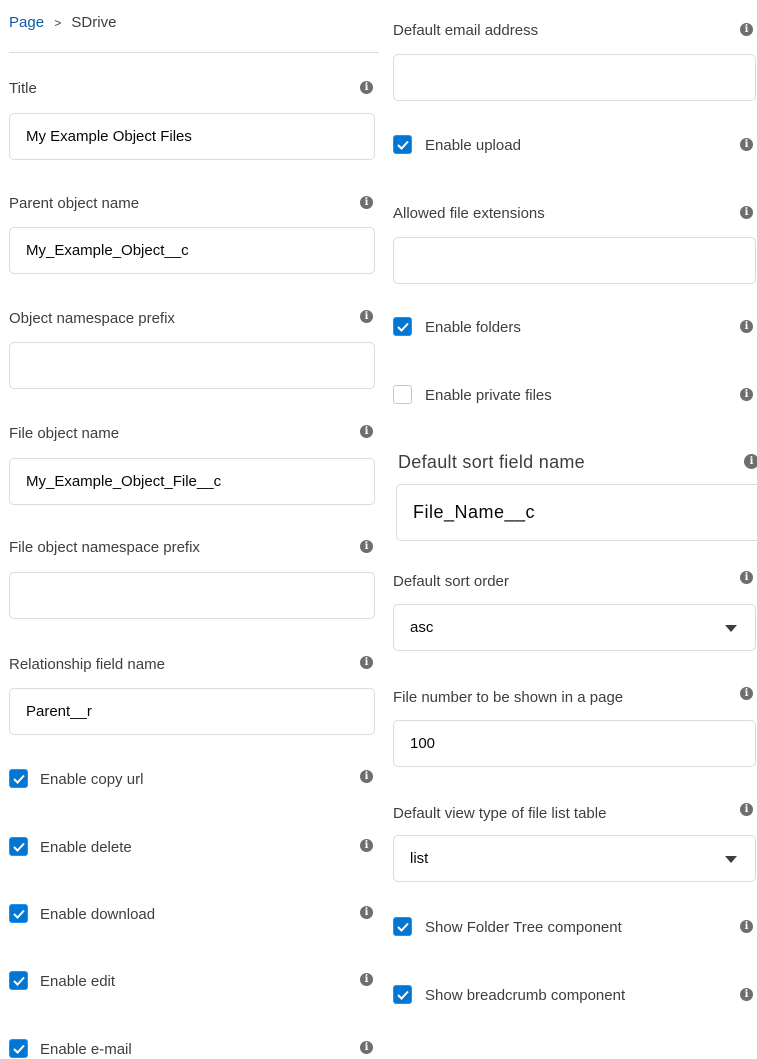  I want to click on breadcrumb-current: SDrive, so click(94, 22).